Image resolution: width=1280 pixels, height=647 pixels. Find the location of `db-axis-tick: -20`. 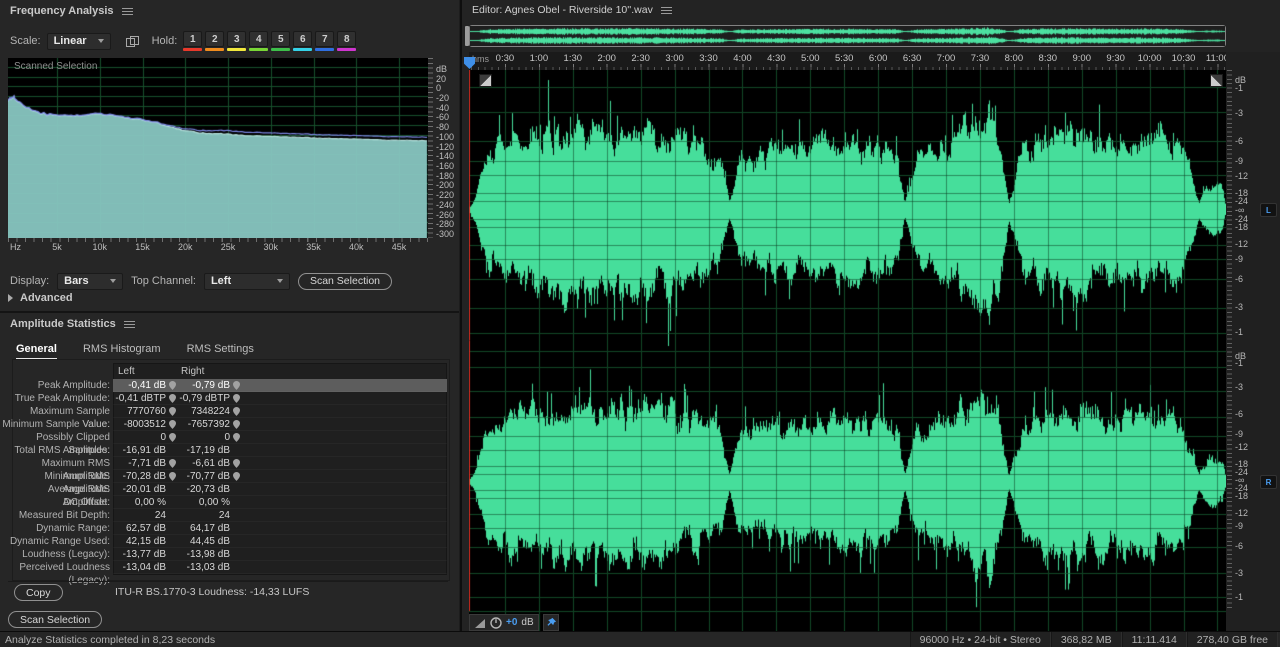

db-axis-tick: -20 is located at coordinates (443, 98).